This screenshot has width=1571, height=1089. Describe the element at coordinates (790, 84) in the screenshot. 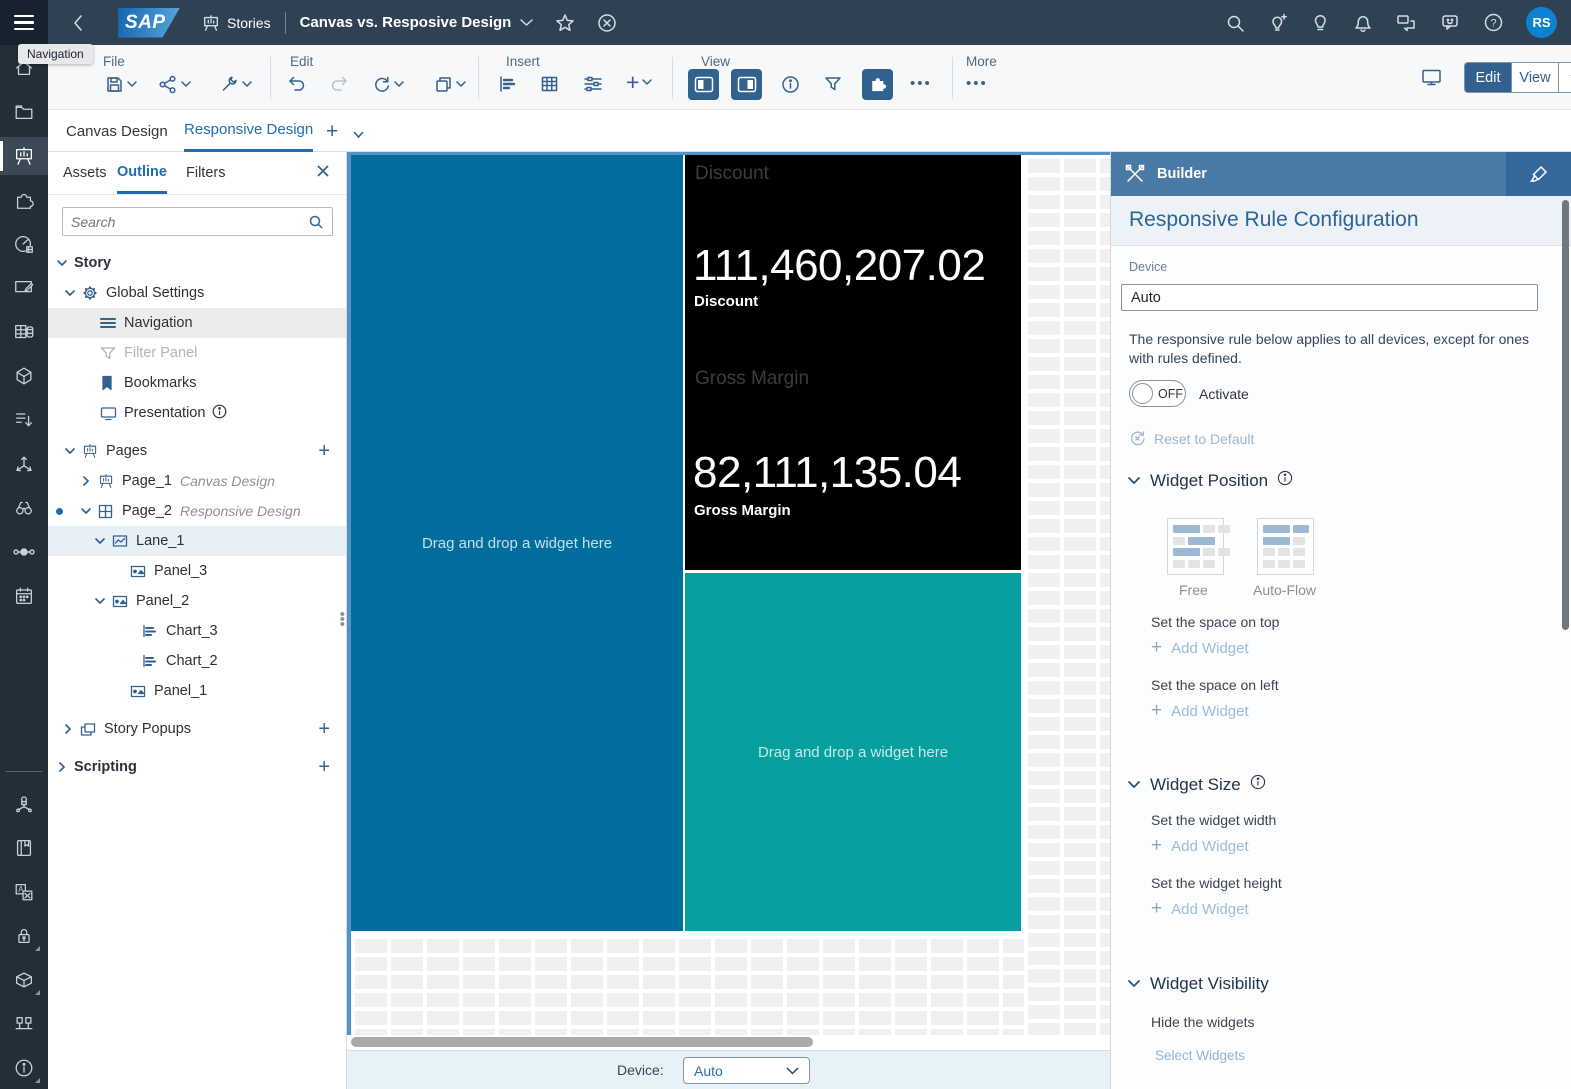

I see `details-info-button` at that location.